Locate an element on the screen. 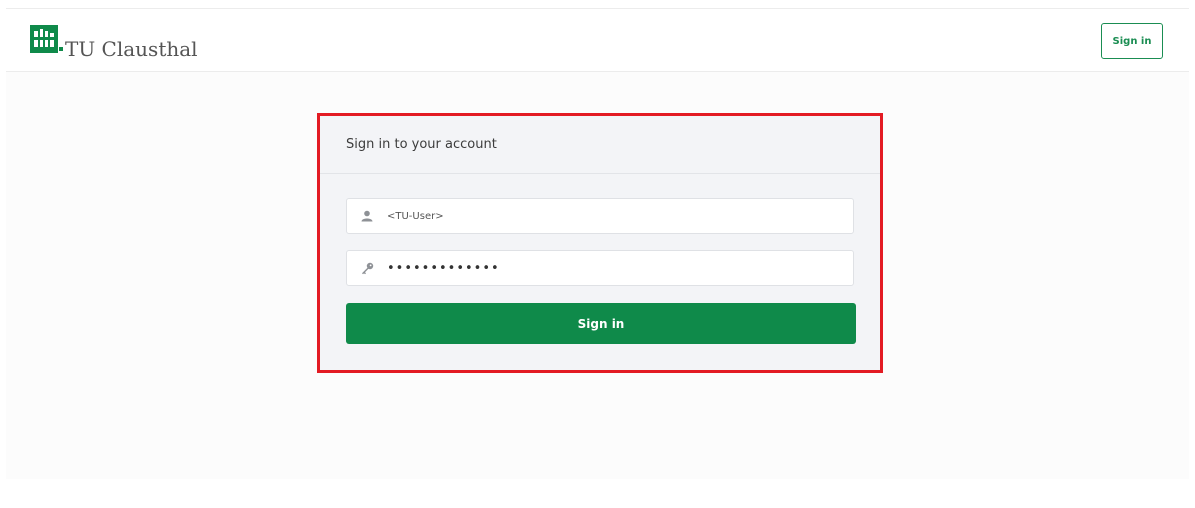  logo-emblem-icon is located at coordinates (44, 39).